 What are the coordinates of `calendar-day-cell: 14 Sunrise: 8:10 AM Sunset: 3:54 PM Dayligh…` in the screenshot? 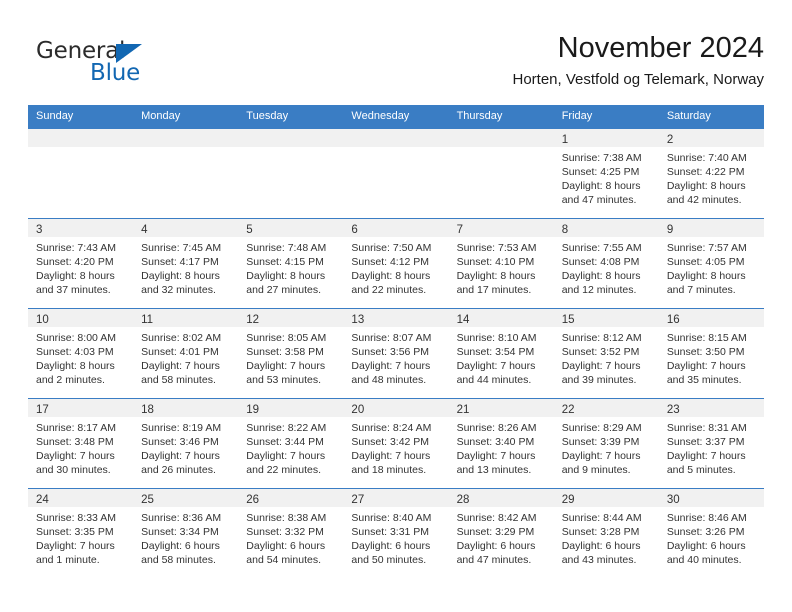 It's located at (501, 353).